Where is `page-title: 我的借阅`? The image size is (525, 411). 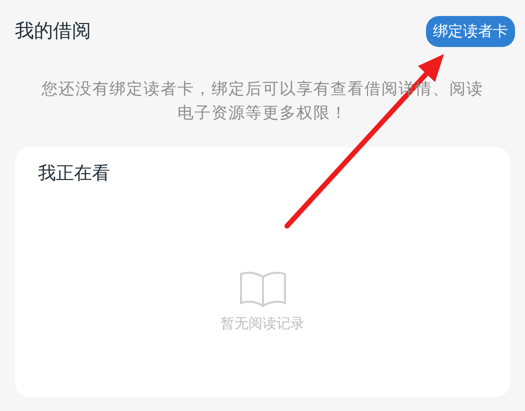 page-title: 我的借阅 is located at coordinates (53, 31).